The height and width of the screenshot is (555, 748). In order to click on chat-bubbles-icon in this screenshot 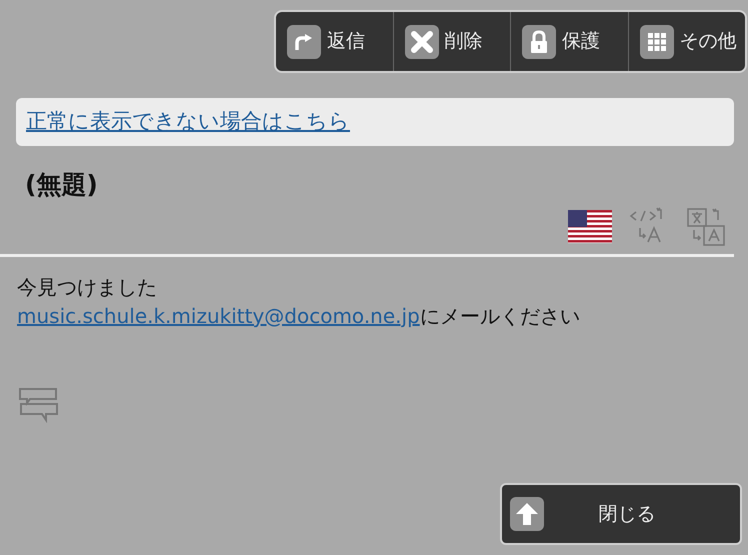, I will do `click(39, 405)`.